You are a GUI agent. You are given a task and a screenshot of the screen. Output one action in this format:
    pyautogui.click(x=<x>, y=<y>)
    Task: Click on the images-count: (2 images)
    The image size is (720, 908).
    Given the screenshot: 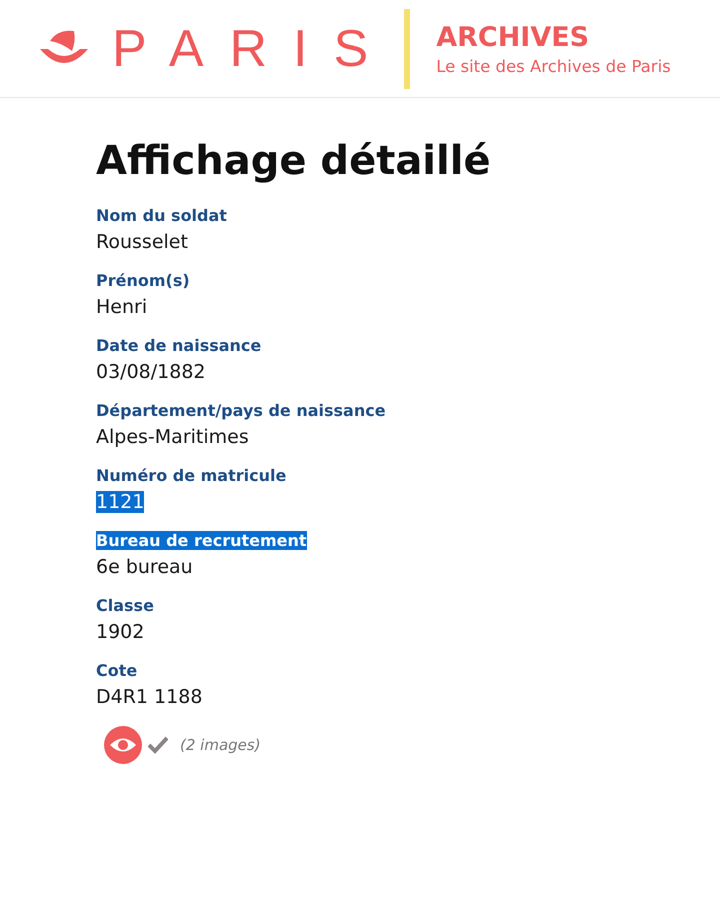 What is the action you would take?
    pyautogui.click(x=220, y=745)
    